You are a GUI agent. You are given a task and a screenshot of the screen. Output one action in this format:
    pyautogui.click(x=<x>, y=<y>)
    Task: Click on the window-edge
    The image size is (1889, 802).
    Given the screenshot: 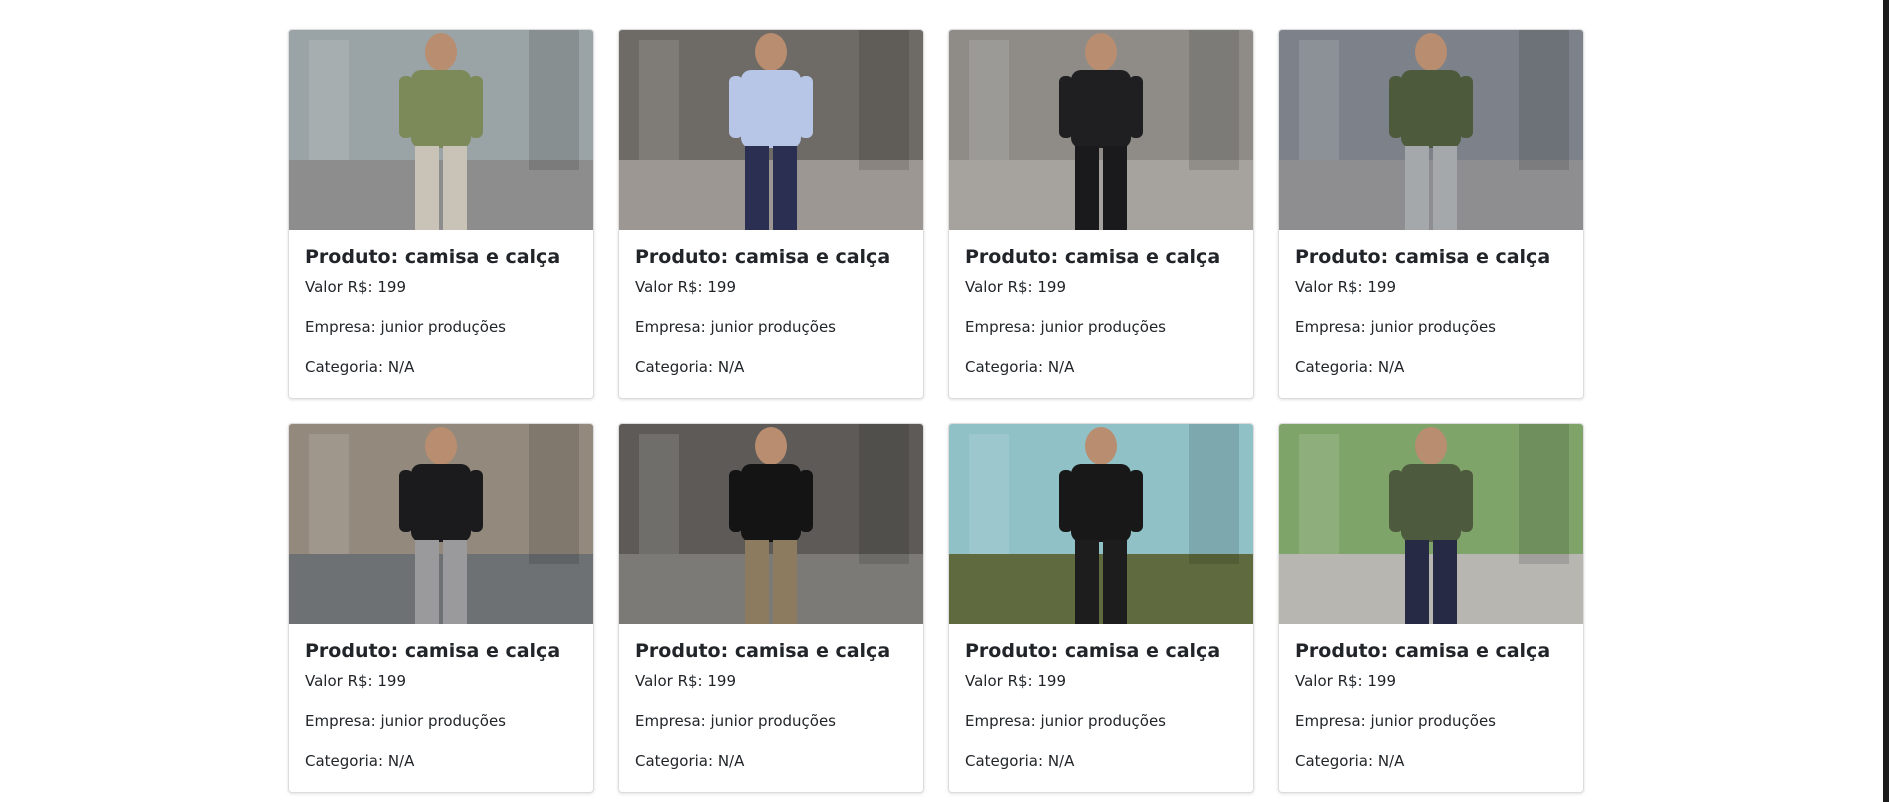 What is the action you would take?
    pyautogui.click(x=1886, y=401)
    